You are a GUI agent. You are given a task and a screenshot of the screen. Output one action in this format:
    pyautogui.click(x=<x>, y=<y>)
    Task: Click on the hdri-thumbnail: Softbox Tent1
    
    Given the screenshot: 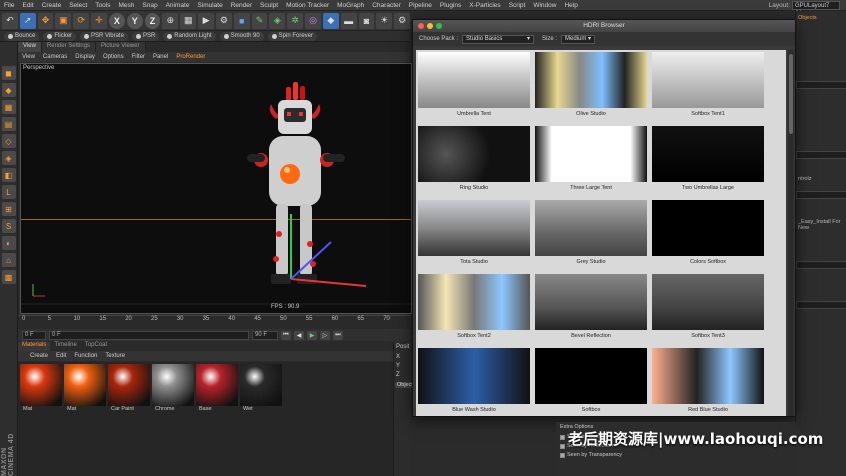 What is the action you would take?
    pyautogui.click(x=708, y=87)
    